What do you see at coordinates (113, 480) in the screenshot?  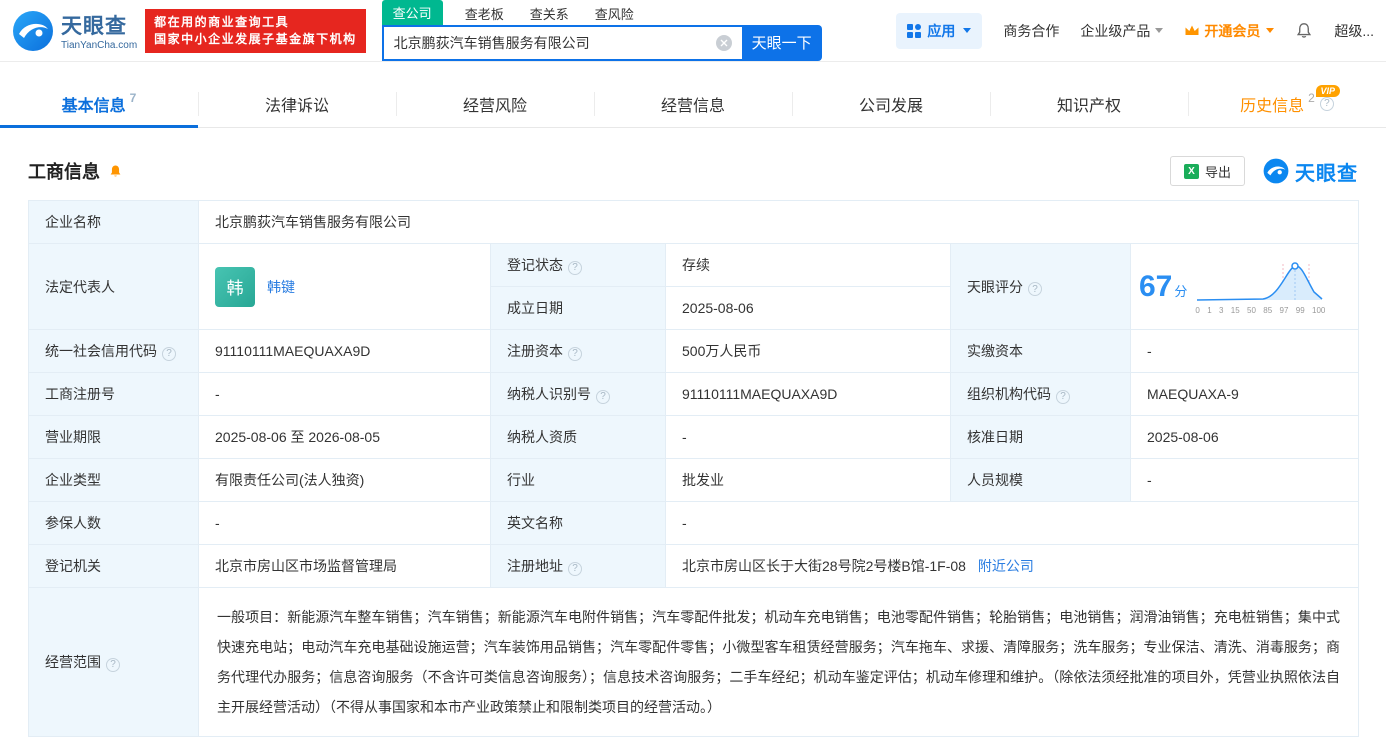 I see `company-type-label: 企业类型` at bounding box center [113, 480].